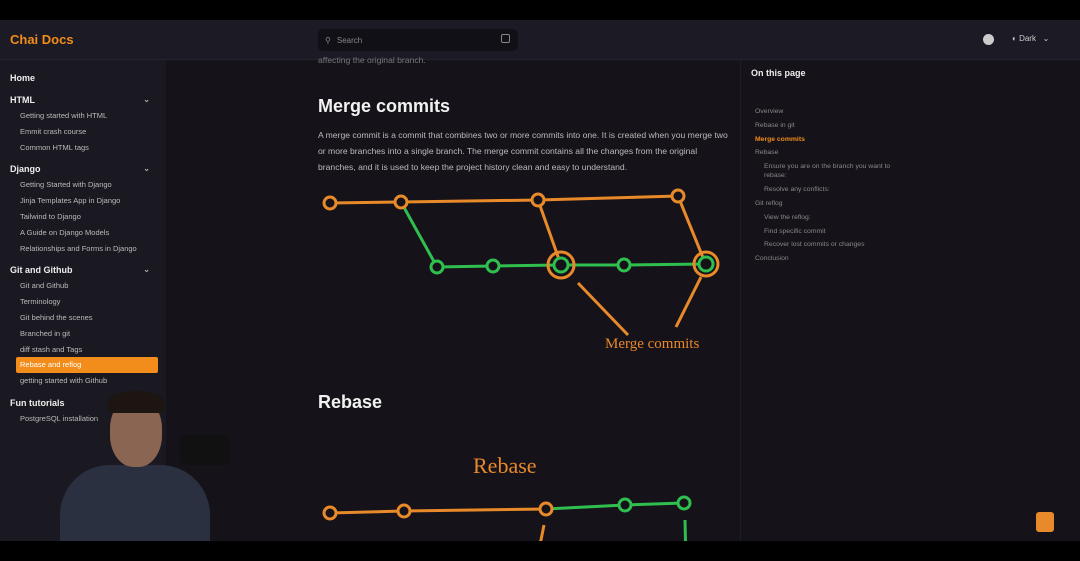  I want to click on section-title: Git and Github, so click(41, 270).